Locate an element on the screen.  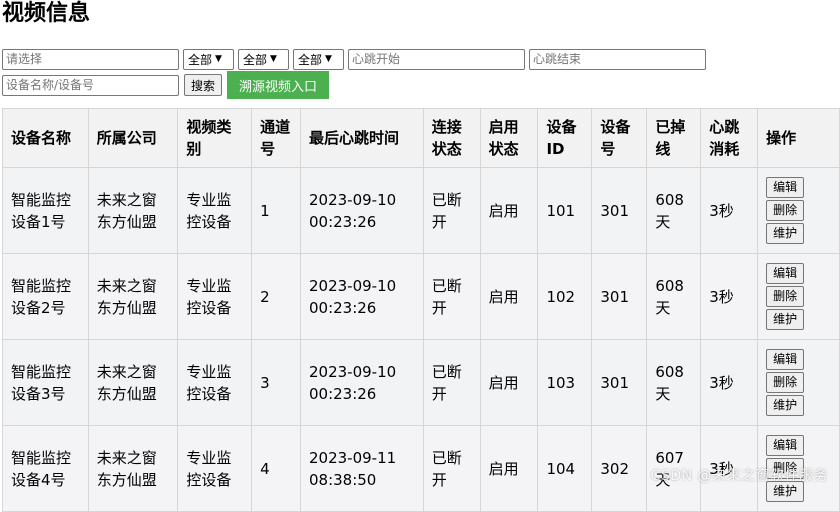
trace-video-entry-button: 溯源视频入口 is located at coordinates (278, 85).